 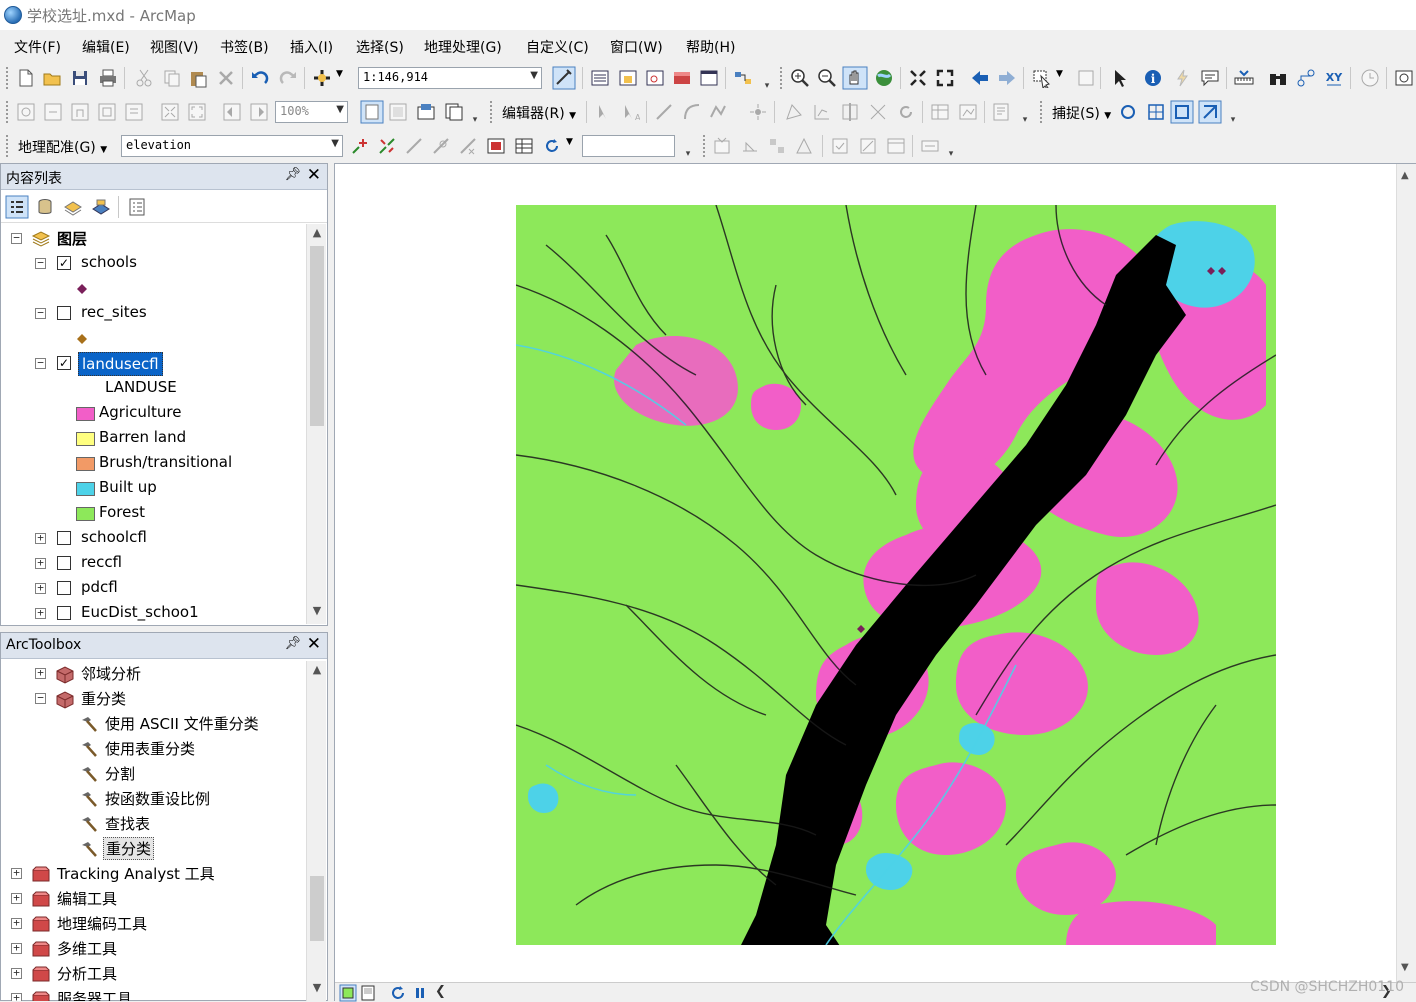 I want to click on rotate-icon, so click(x=906, y=112).